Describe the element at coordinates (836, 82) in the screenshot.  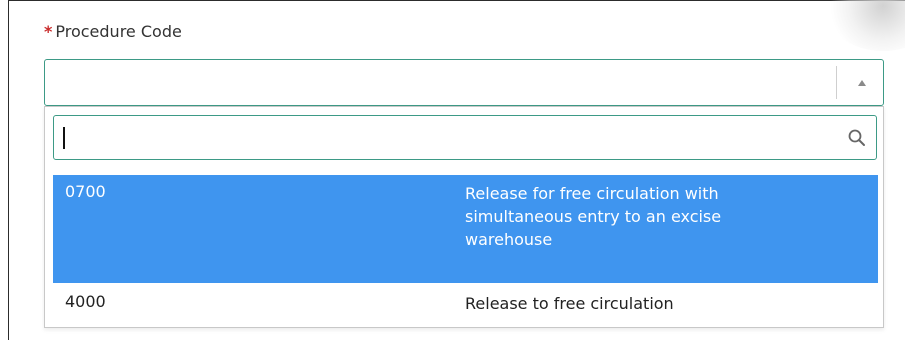
I see `select-divider` at that location.